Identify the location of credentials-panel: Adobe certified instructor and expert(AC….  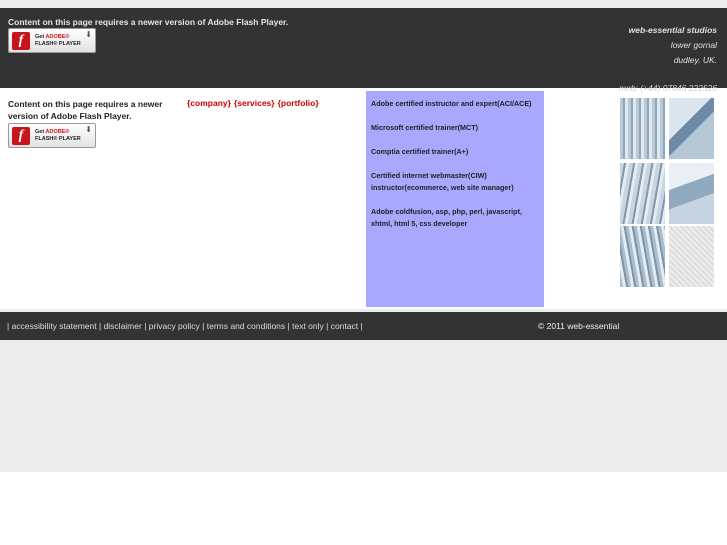
(455, 199).